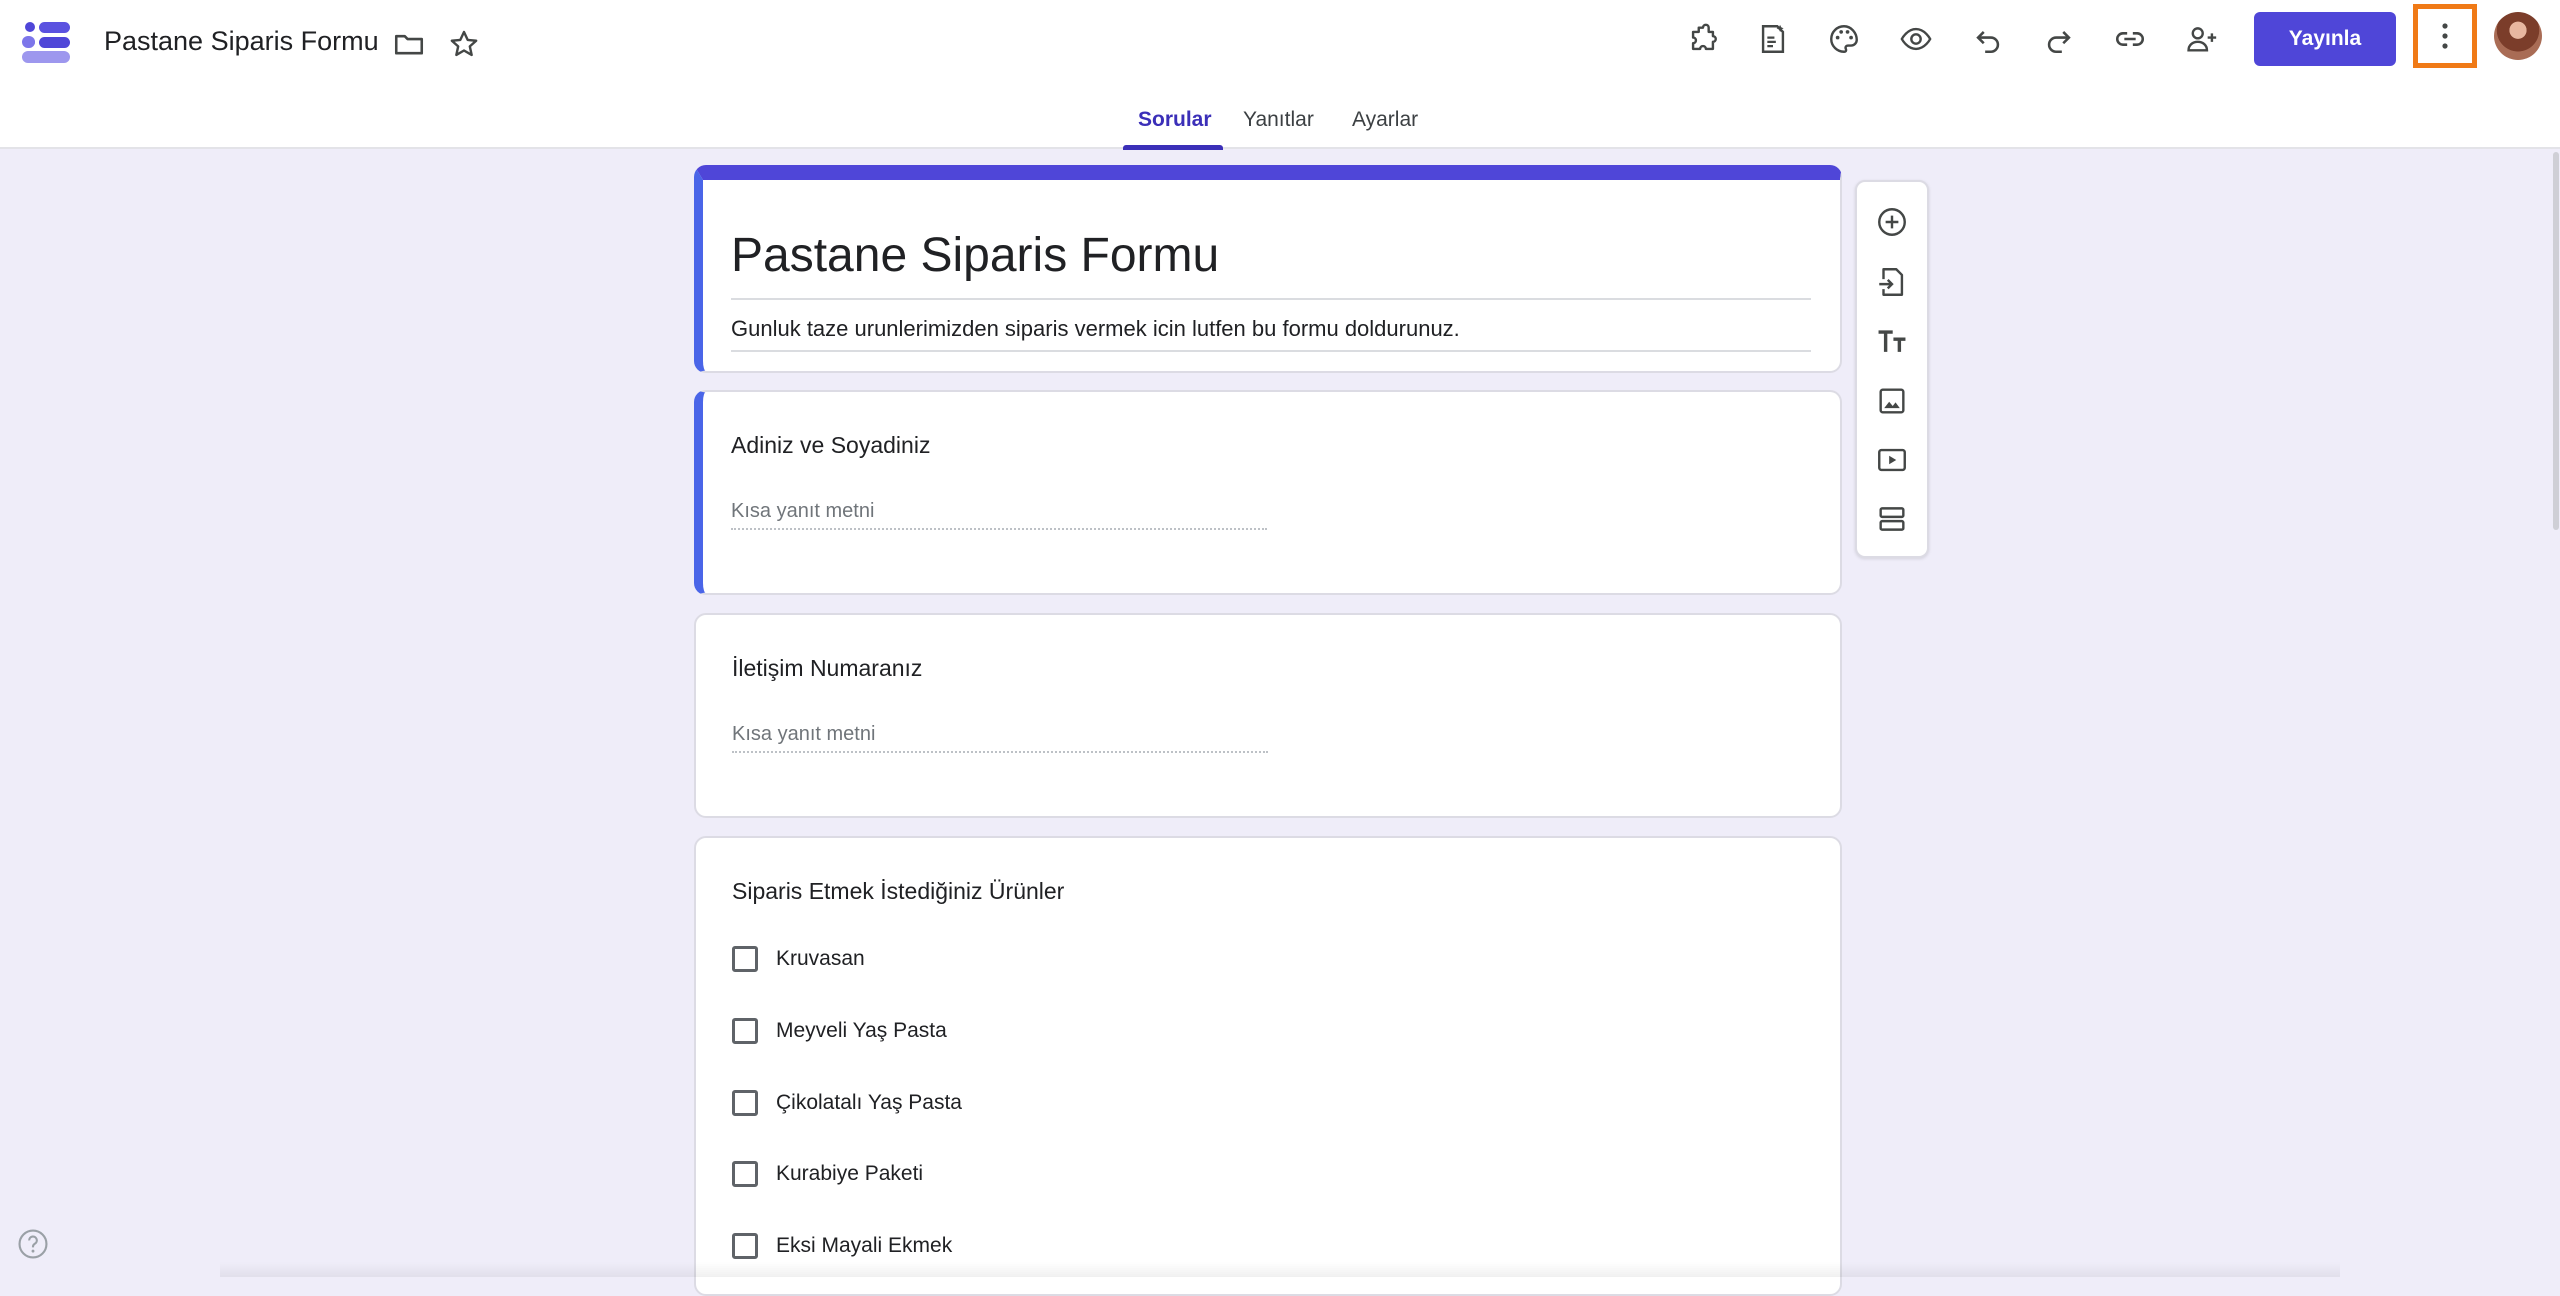 This screenshot has height=1296, width=2560. Describe the element at coordinates (1773, 39) in the screenshot. I see `customize-ai-icon` at that location.